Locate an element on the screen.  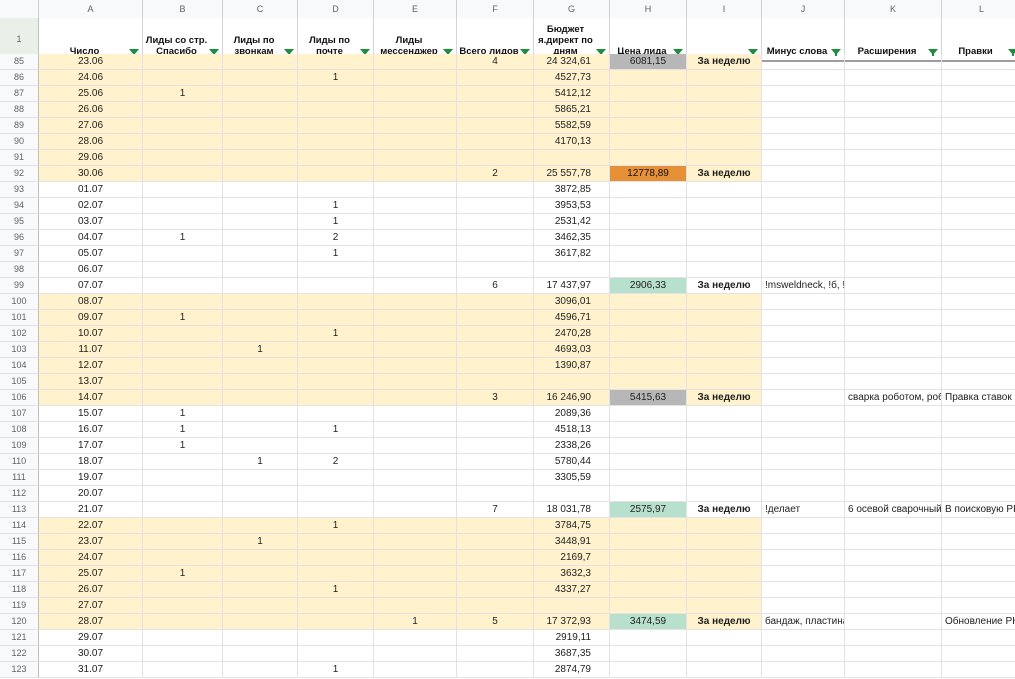
row-number: 105 is located at coordinates (19, 382).